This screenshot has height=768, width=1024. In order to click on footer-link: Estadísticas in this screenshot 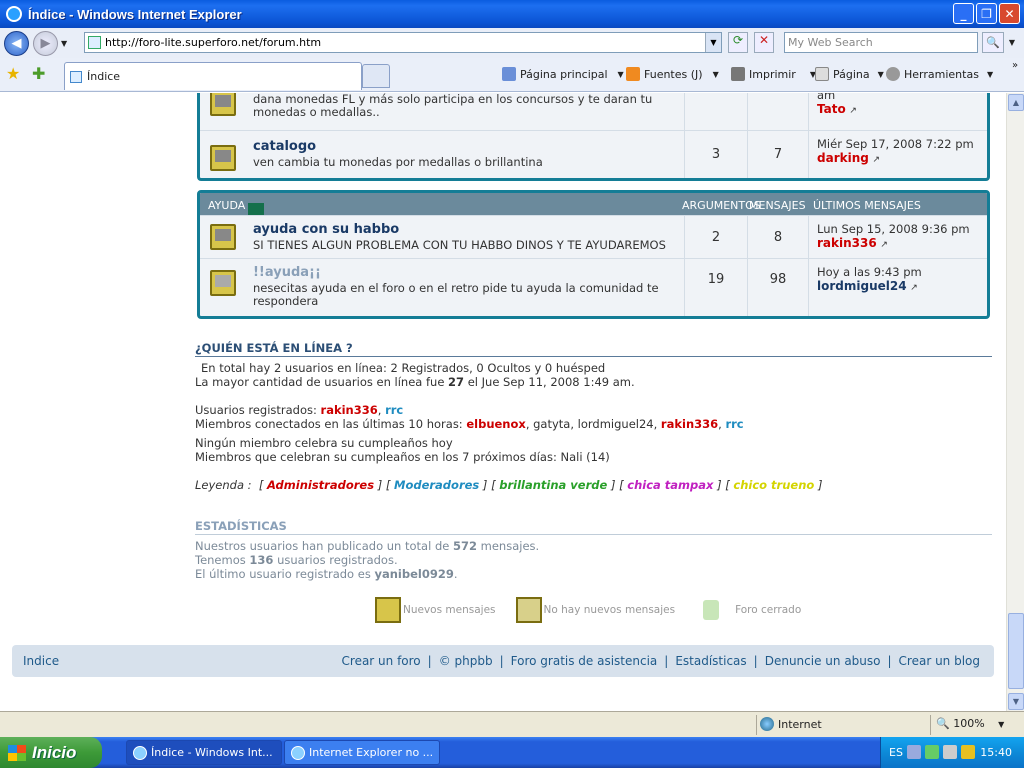, I will do `click(710, 661)`.